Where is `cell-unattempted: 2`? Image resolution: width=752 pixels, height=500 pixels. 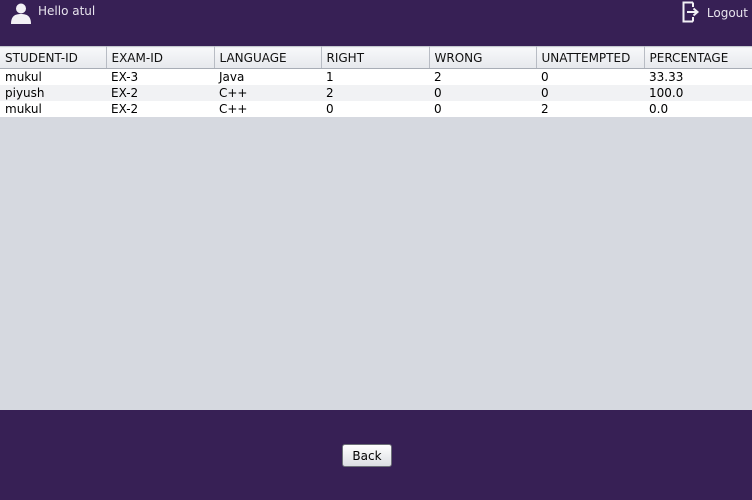
cell-unattempted: 2 is located at coordinates (590, 109).